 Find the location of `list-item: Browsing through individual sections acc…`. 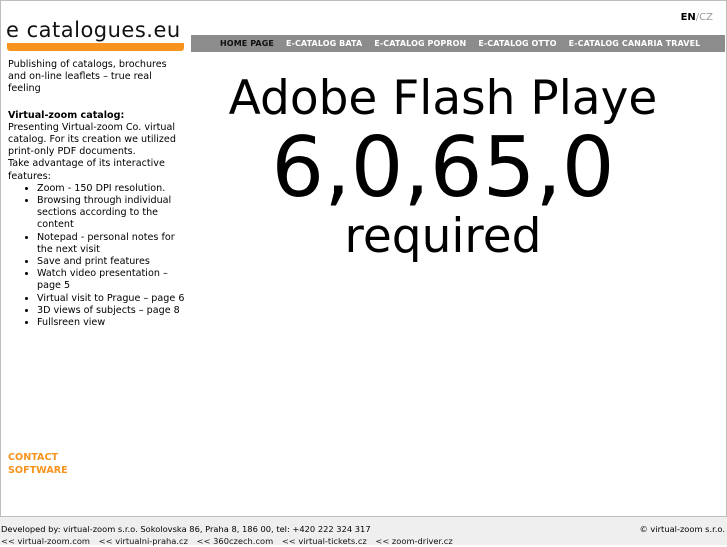

list-item: Browsing through individual sections acc… is located at coordinates (111, 213).